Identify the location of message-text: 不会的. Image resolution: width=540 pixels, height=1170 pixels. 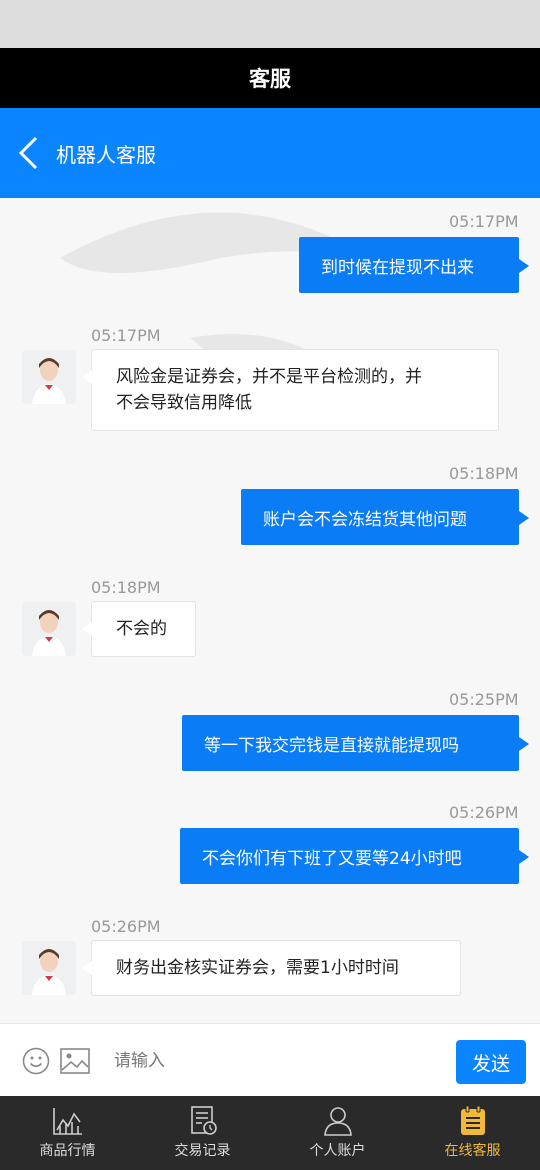
(141, 629).